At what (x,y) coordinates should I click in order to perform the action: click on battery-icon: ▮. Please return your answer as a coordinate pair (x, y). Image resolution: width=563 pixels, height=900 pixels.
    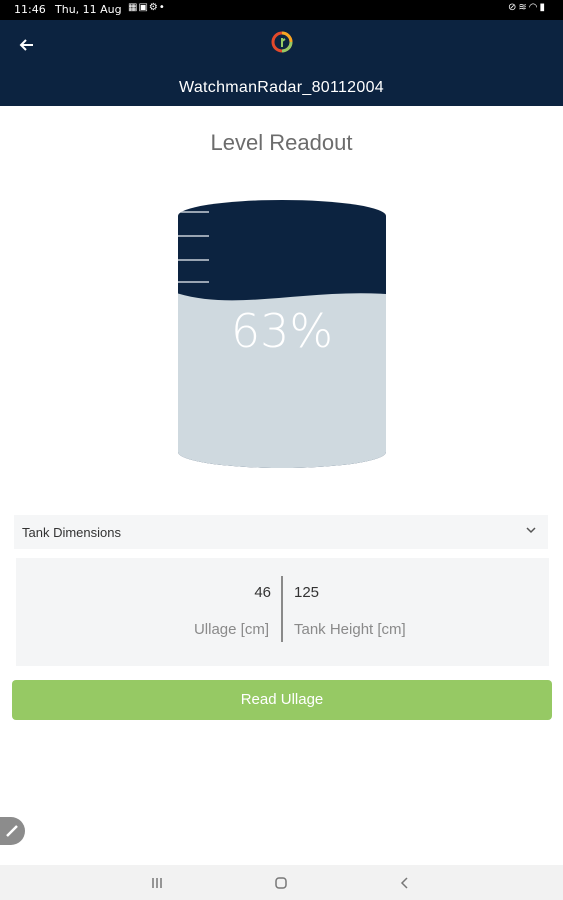
    Looking at the image, I should click on (543, 7).